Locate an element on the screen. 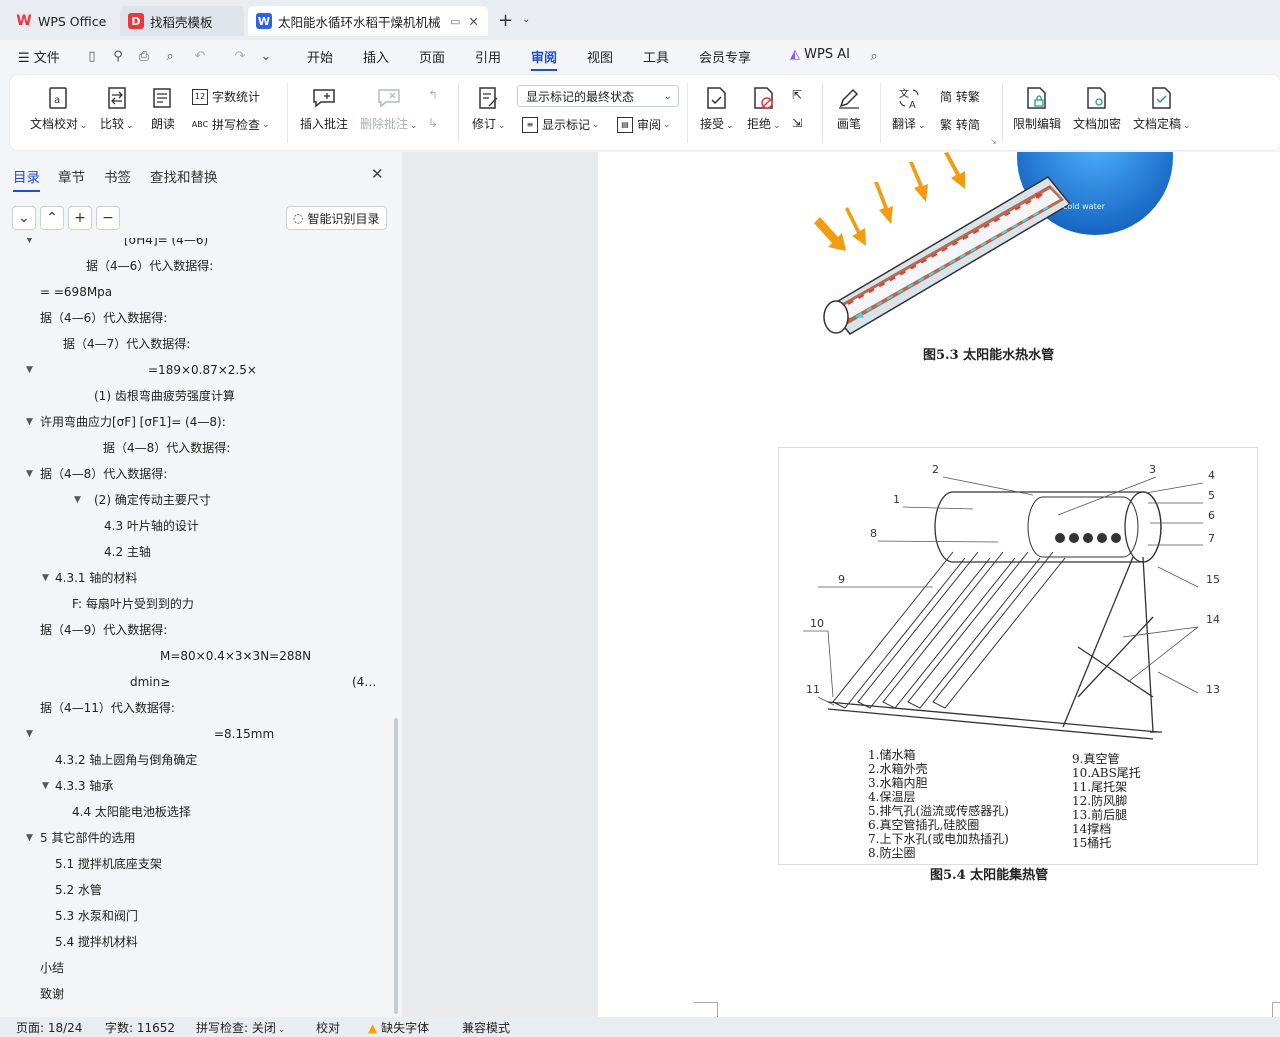 Image resolution: width=1280 pixels, height=1037 pixels. compare-button: 比较 ⌄ is located at coordinates (117, 108).